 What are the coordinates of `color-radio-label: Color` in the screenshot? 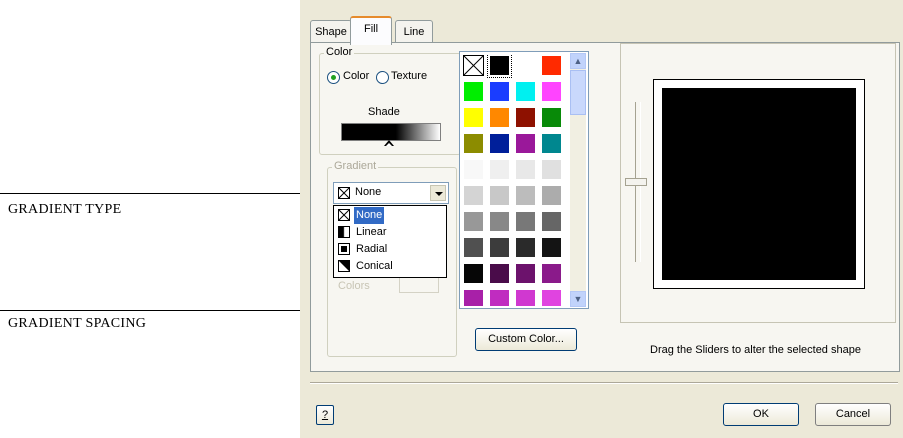 It's located at (356, 76).